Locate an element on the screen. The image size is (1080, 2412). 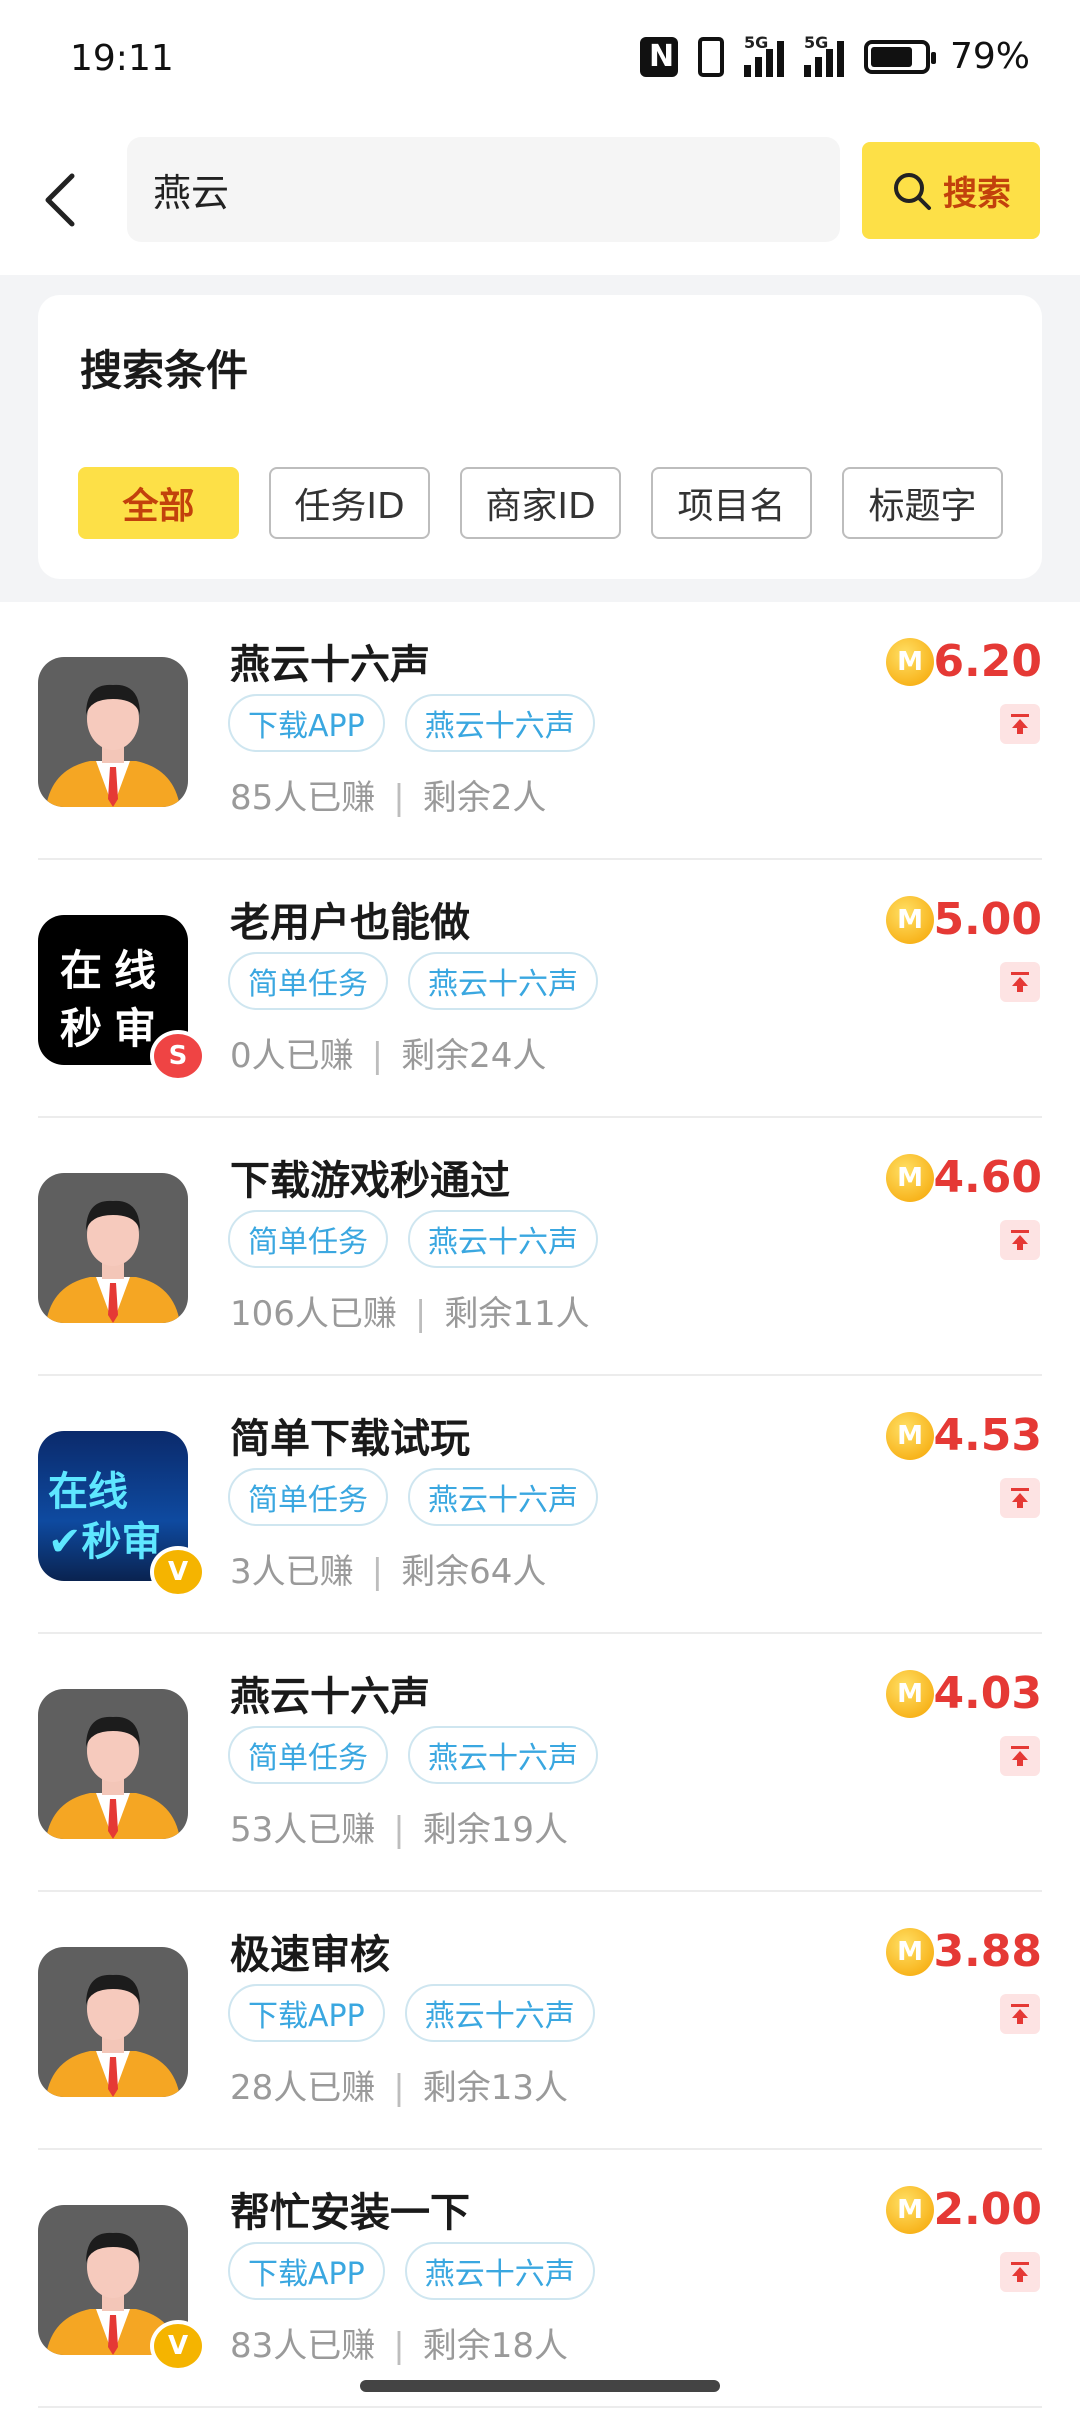
back-button is located at coordinates (60, 200).